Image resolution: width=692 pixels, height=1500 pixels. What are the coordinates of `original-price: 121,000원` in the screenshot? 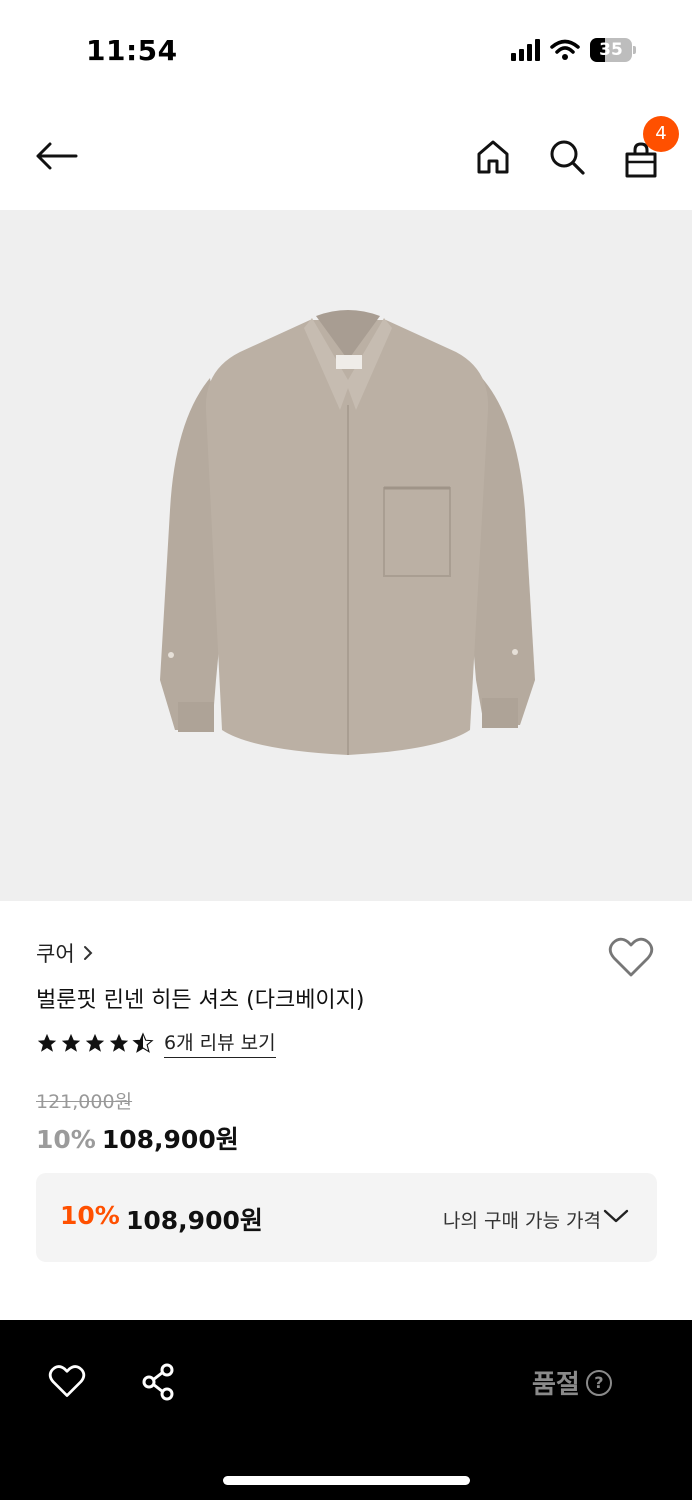 It's located at (84, 1102).